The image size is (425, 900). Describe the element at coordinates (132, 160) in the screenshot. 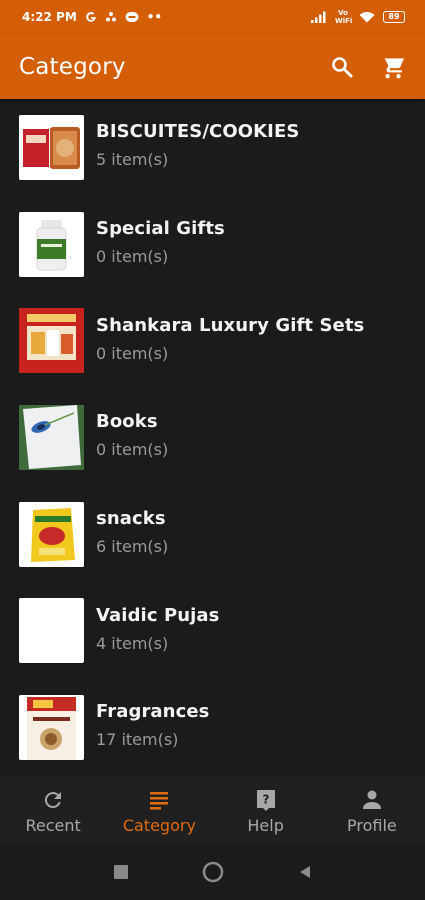

I see `category-count: 5 item(s)` at that location.